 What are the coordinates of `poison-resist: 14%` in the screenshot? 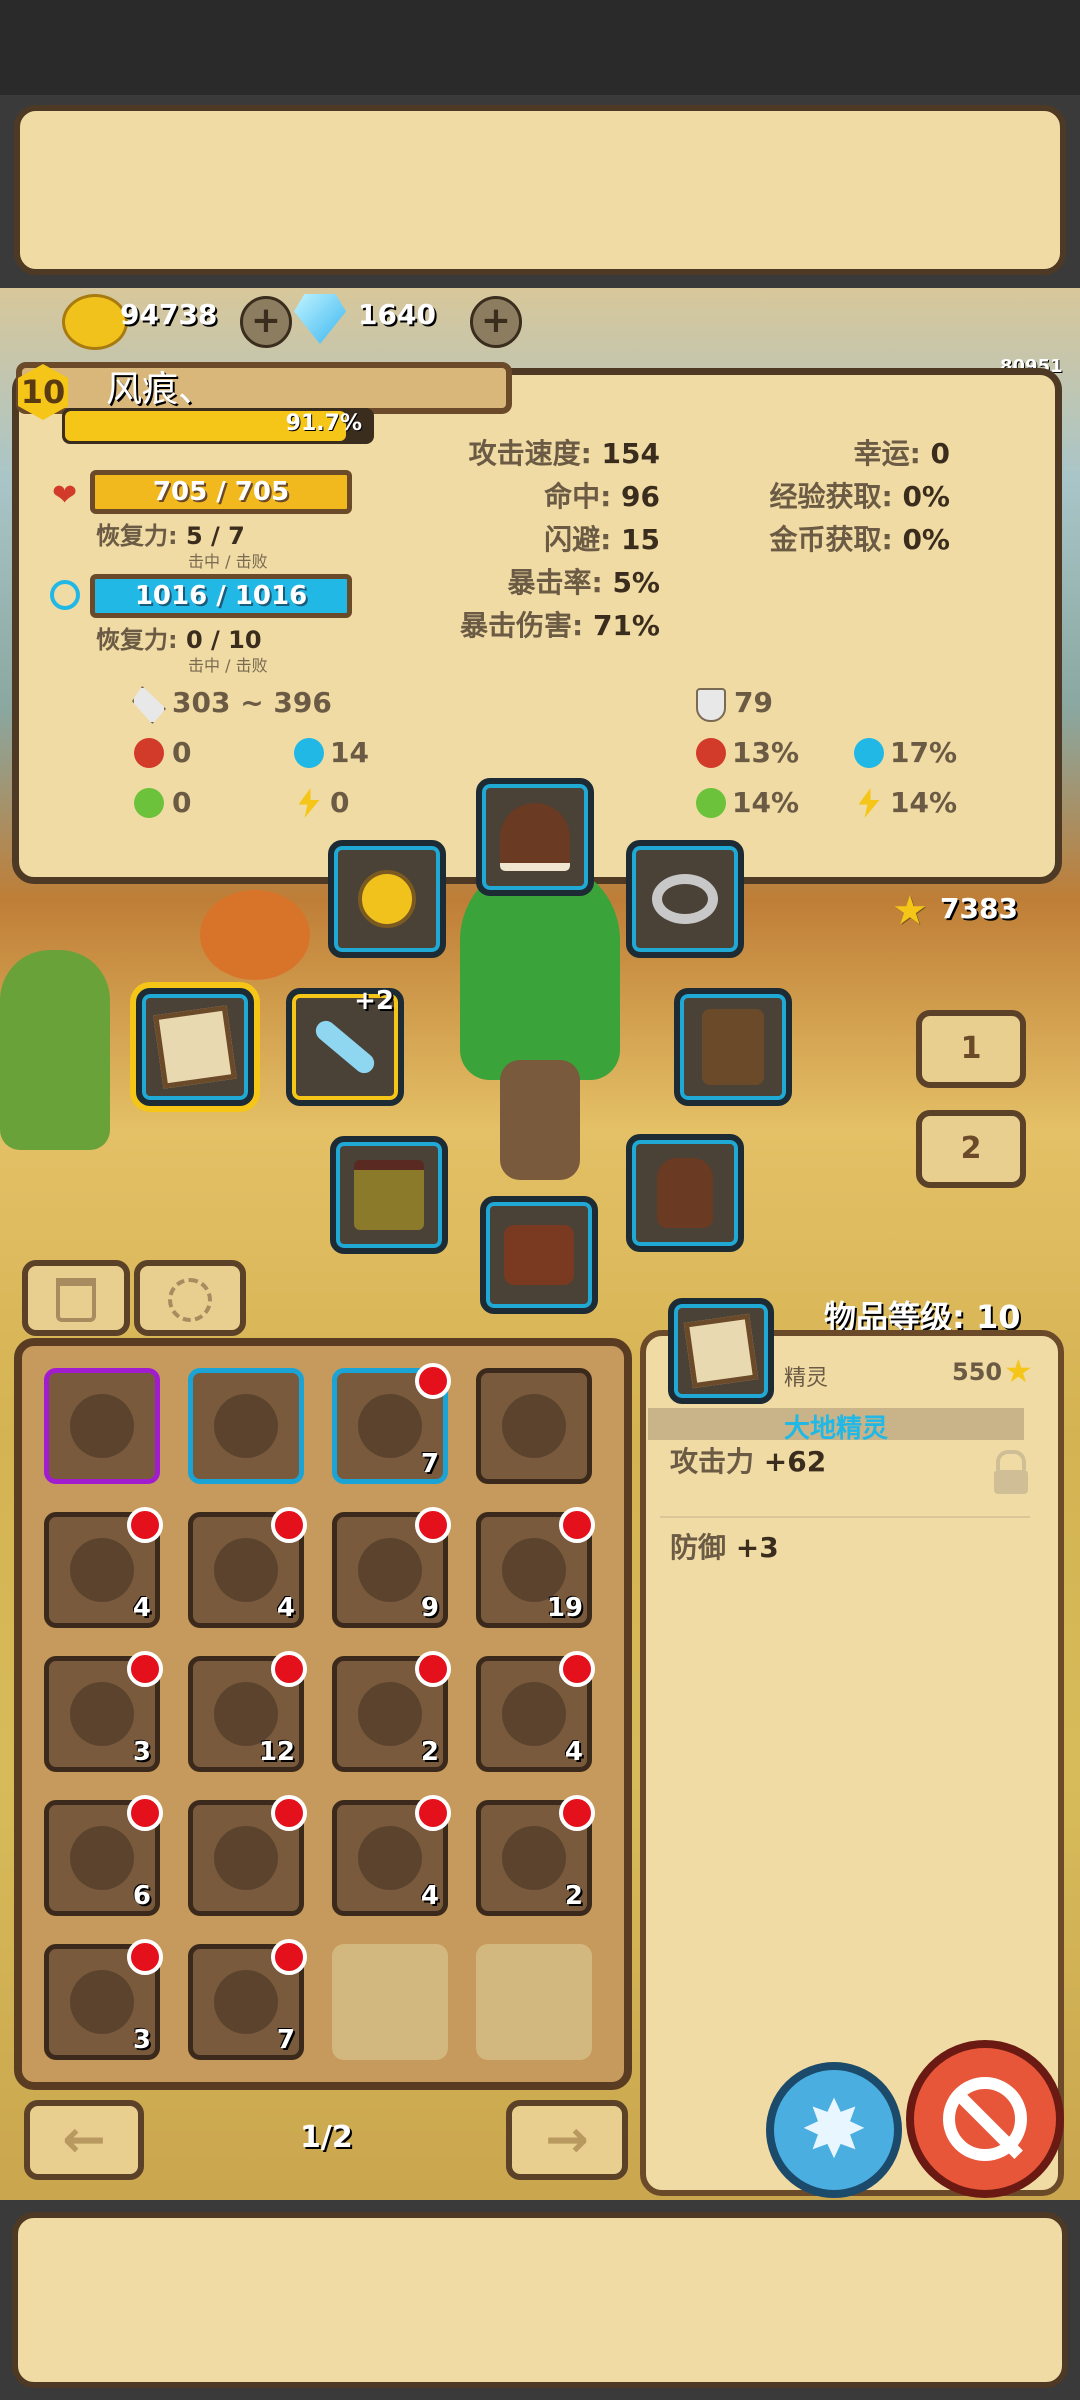 It's located at (766, 802).